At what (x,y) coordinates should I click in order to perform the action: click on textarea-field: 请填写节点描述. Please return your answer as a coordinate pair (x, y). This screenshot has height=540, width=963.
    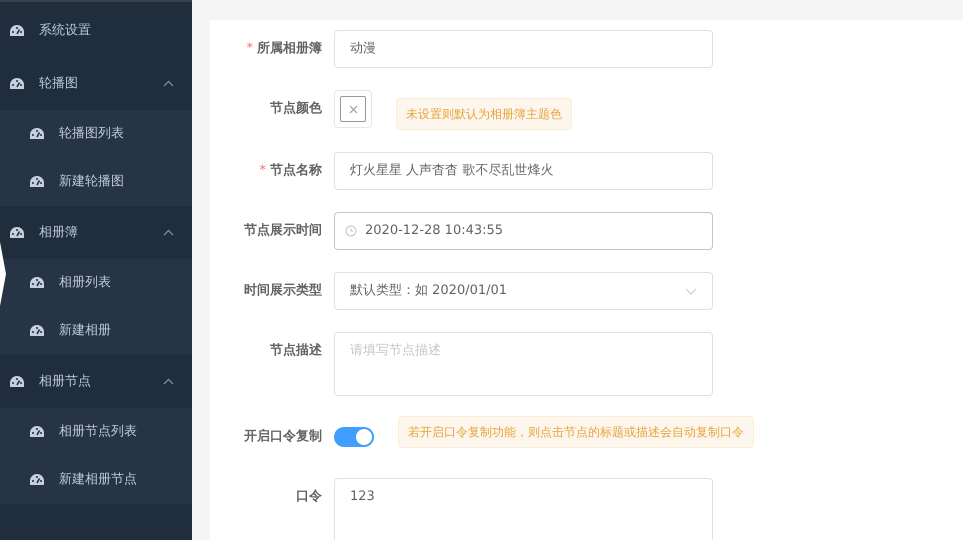
    Looking at the image, I should click on (523, 364).